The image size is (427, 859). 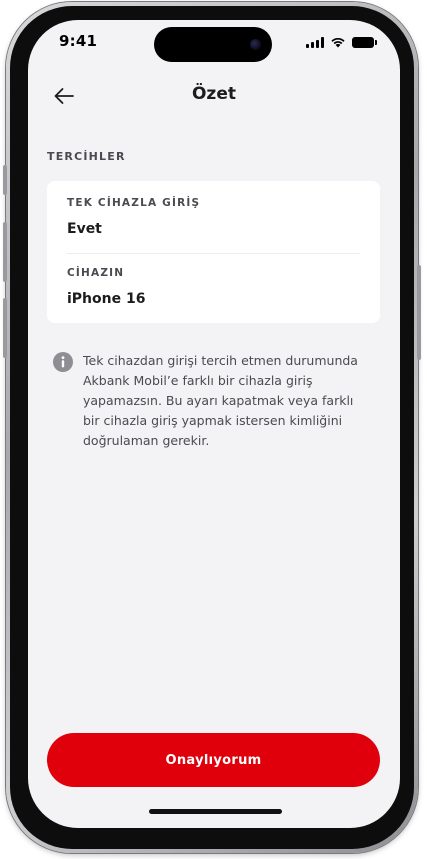 What do you see at coordinates (315, 42) in the screenshot?
I see `cellular-signal-icon` at bounding box center [315, 42].